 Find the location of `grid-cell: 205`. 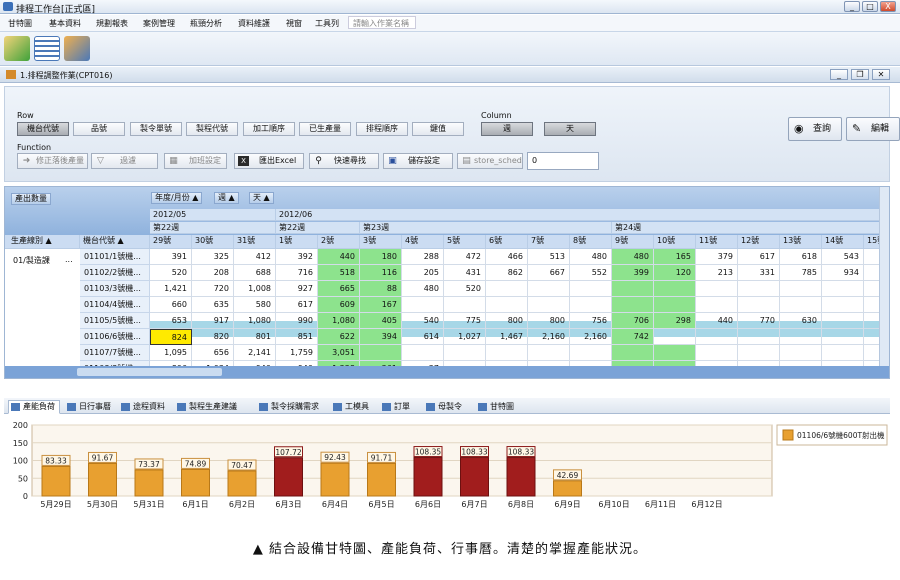

grid-cell: 205 is located at coordinates (423, 273).